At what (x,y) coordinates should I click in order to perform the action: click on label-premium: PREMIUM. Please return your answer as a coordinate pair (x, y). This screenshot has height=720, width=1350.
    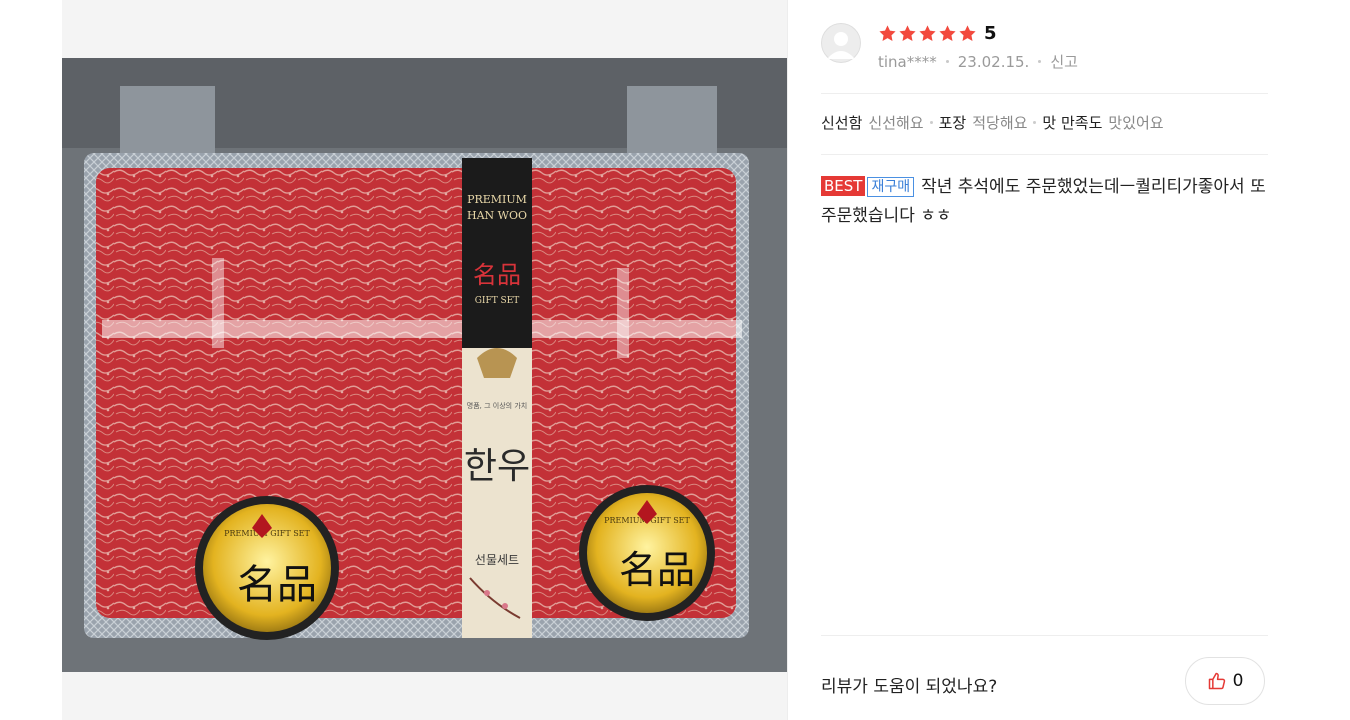
    Looking at the image, I should click on (497, 199).